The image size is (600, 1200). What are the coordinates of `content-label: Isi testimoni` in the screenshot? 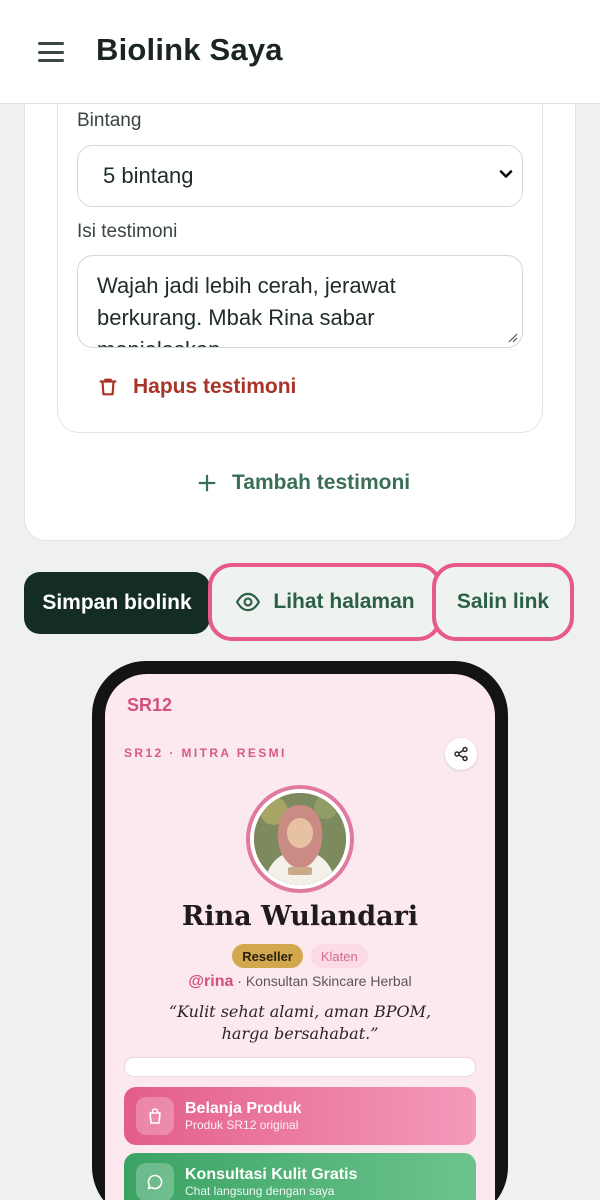 It's located at (127, 231).